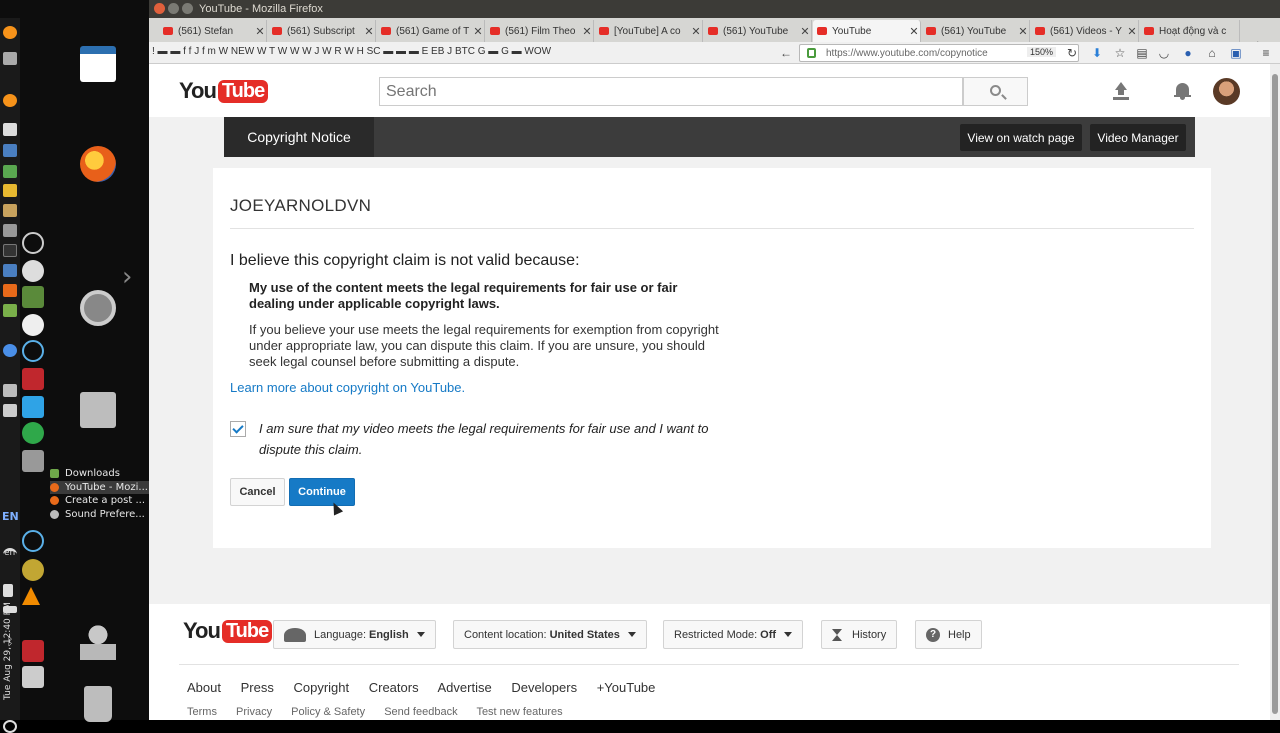 The image size is (1280, 733). I want to click on vlc-dock-icon, so click(31, 596).